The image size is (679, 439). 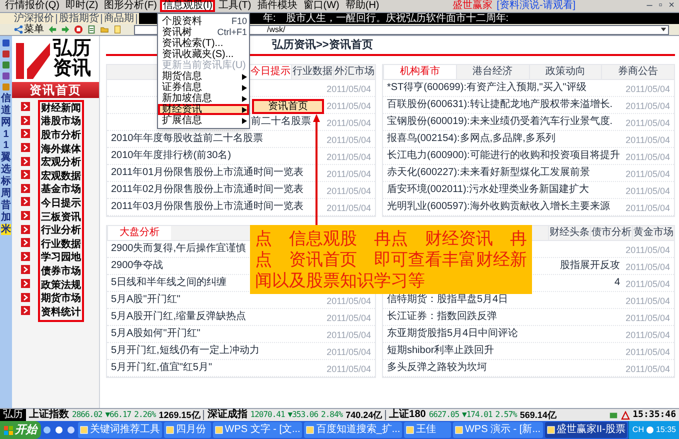 What do you see at coordinates (49, 415) in the screenshot?
I see `index-name: 上证指数` at bounding box center [49, 415].